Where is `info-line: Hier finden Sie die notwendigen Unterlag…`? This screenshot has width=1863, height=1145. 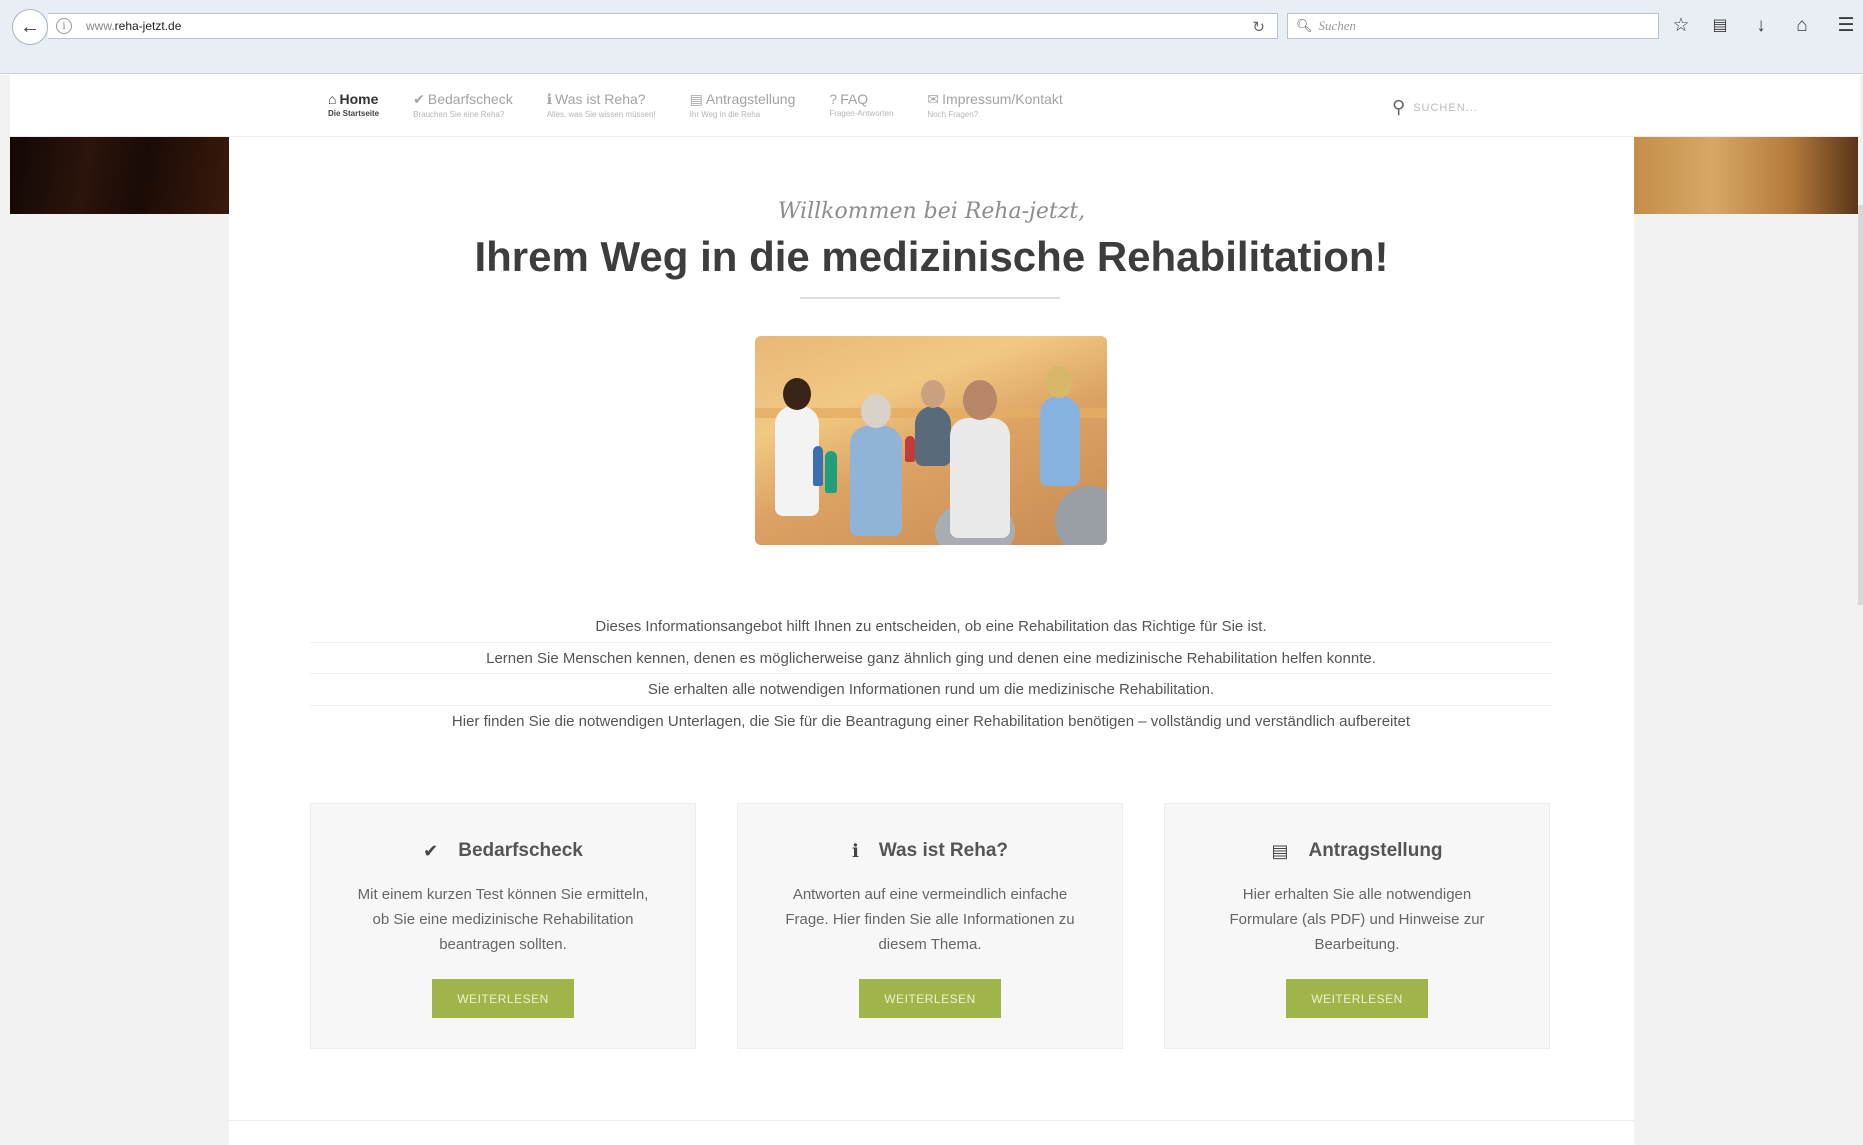 info-line: Hier finden Sie die notwendigen Unterlag… is located at coordinates (931, 721).